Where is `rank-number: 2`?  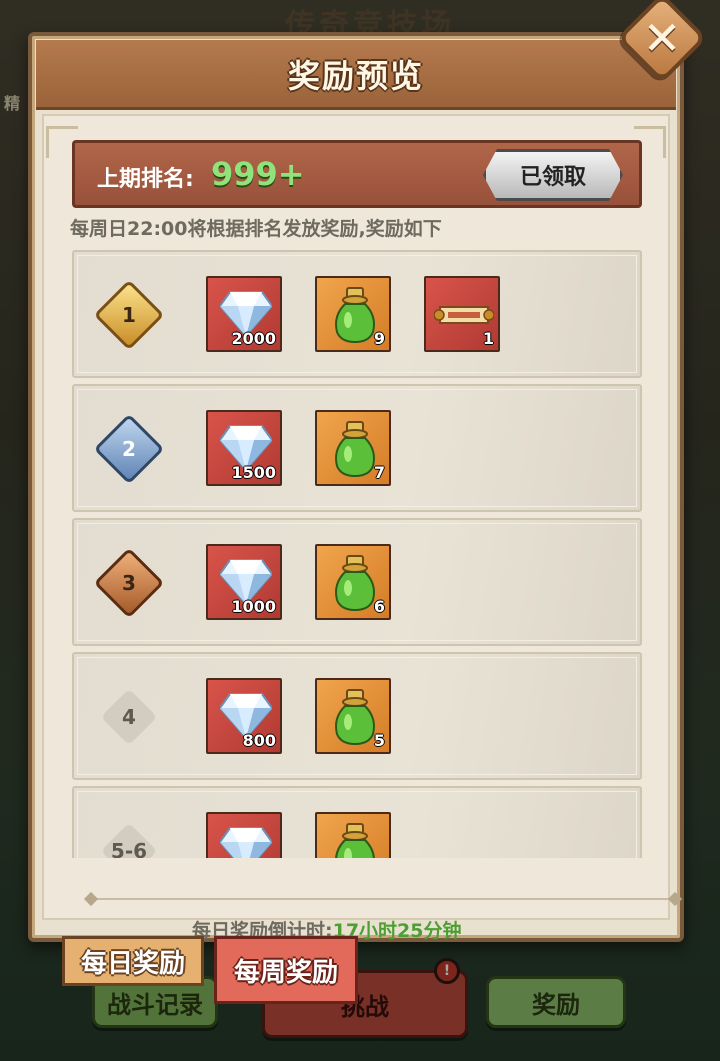
rank-number: 2 is located at coordinates (129, 449).